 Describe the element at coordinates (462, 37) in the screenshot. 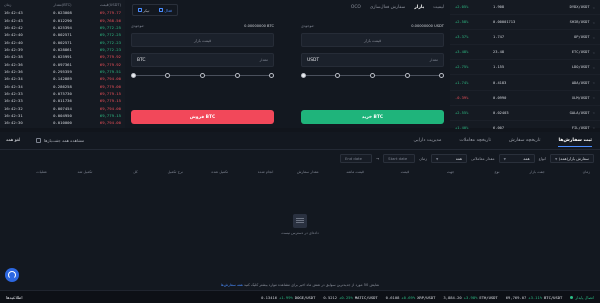

I see `market-change: +3.37%` at that location.